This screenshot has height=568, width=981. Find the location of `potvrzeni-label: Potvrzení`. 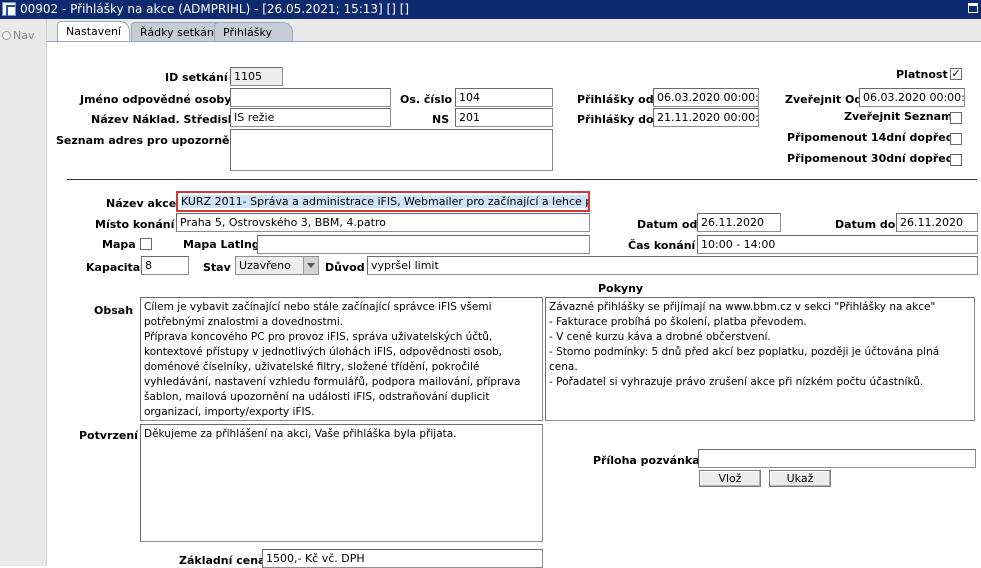

potvrzeni-label: Potvrzení is located at coordinates (108, 435).